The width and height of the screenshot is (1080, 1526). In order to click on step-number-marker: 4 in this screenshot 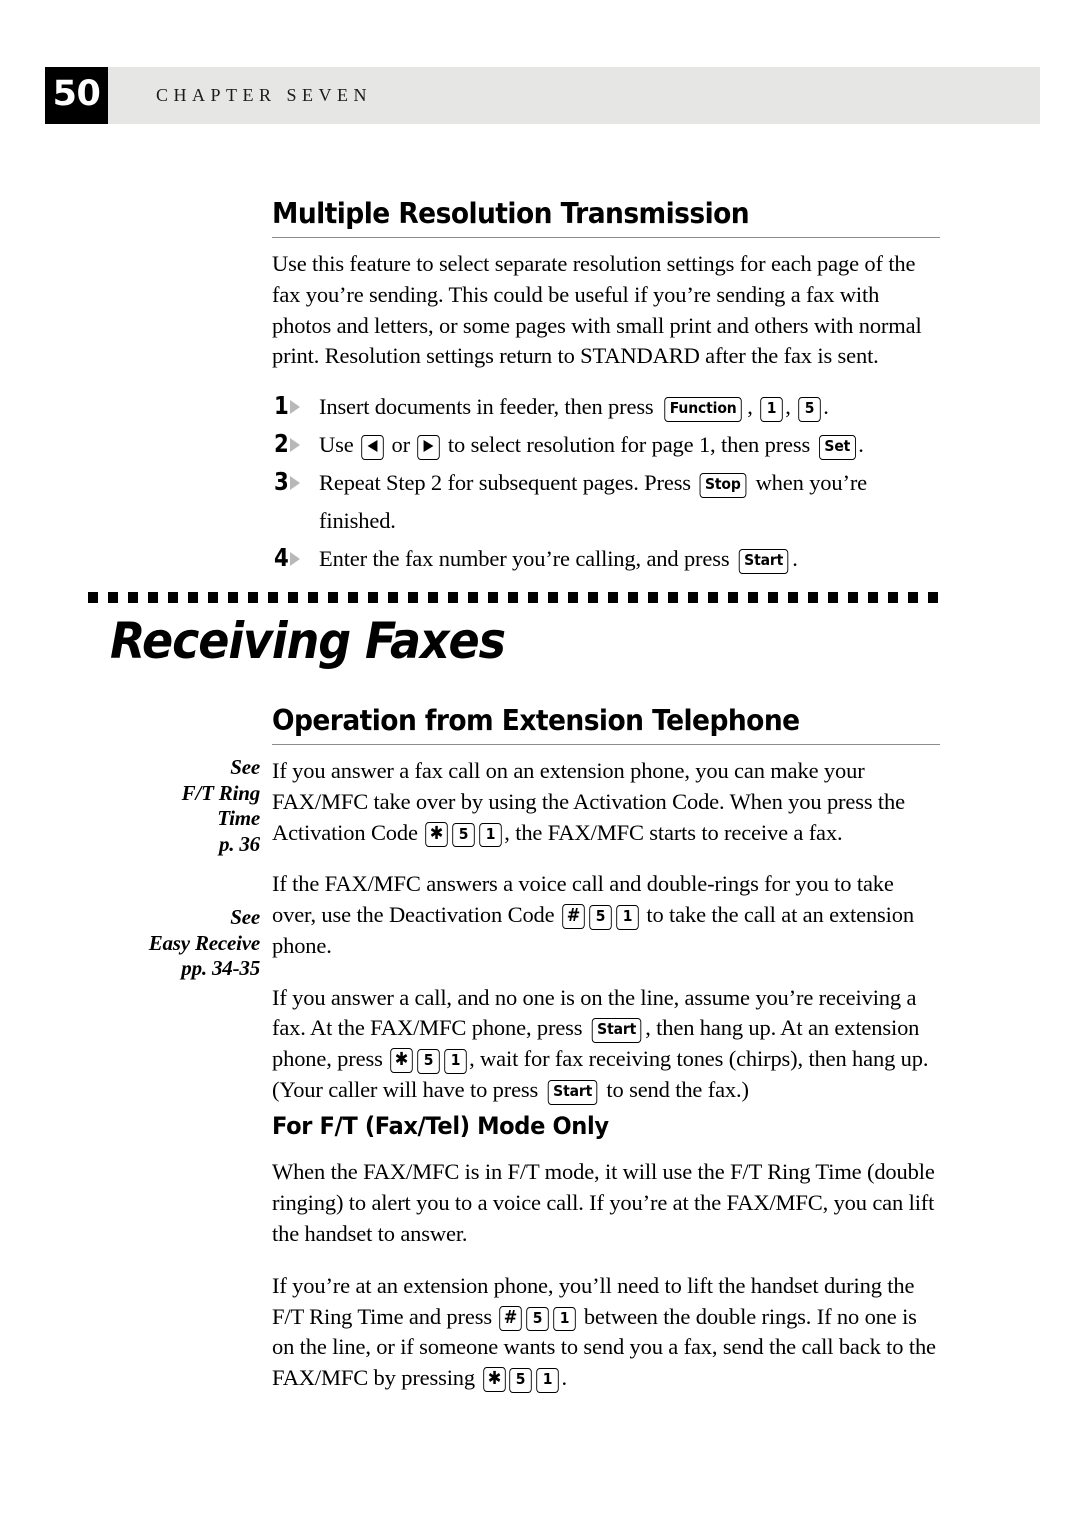, I will do `click(292, 559)`.